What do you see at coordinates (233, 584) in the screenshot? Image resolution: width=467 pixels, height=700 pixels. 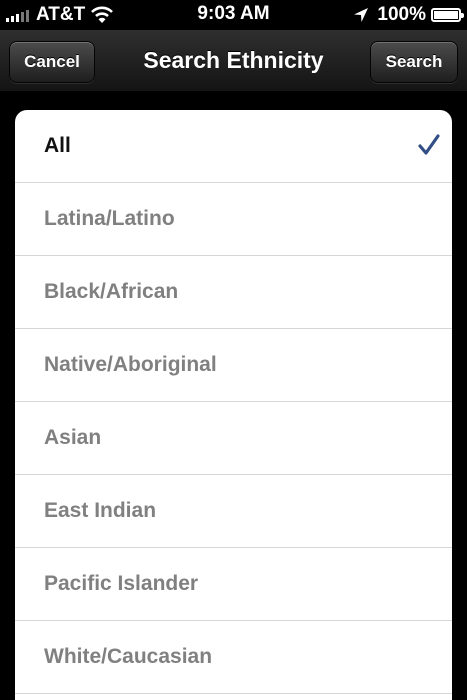 I see `list-item: Pacific Islander` at bounding box center [233, 584].